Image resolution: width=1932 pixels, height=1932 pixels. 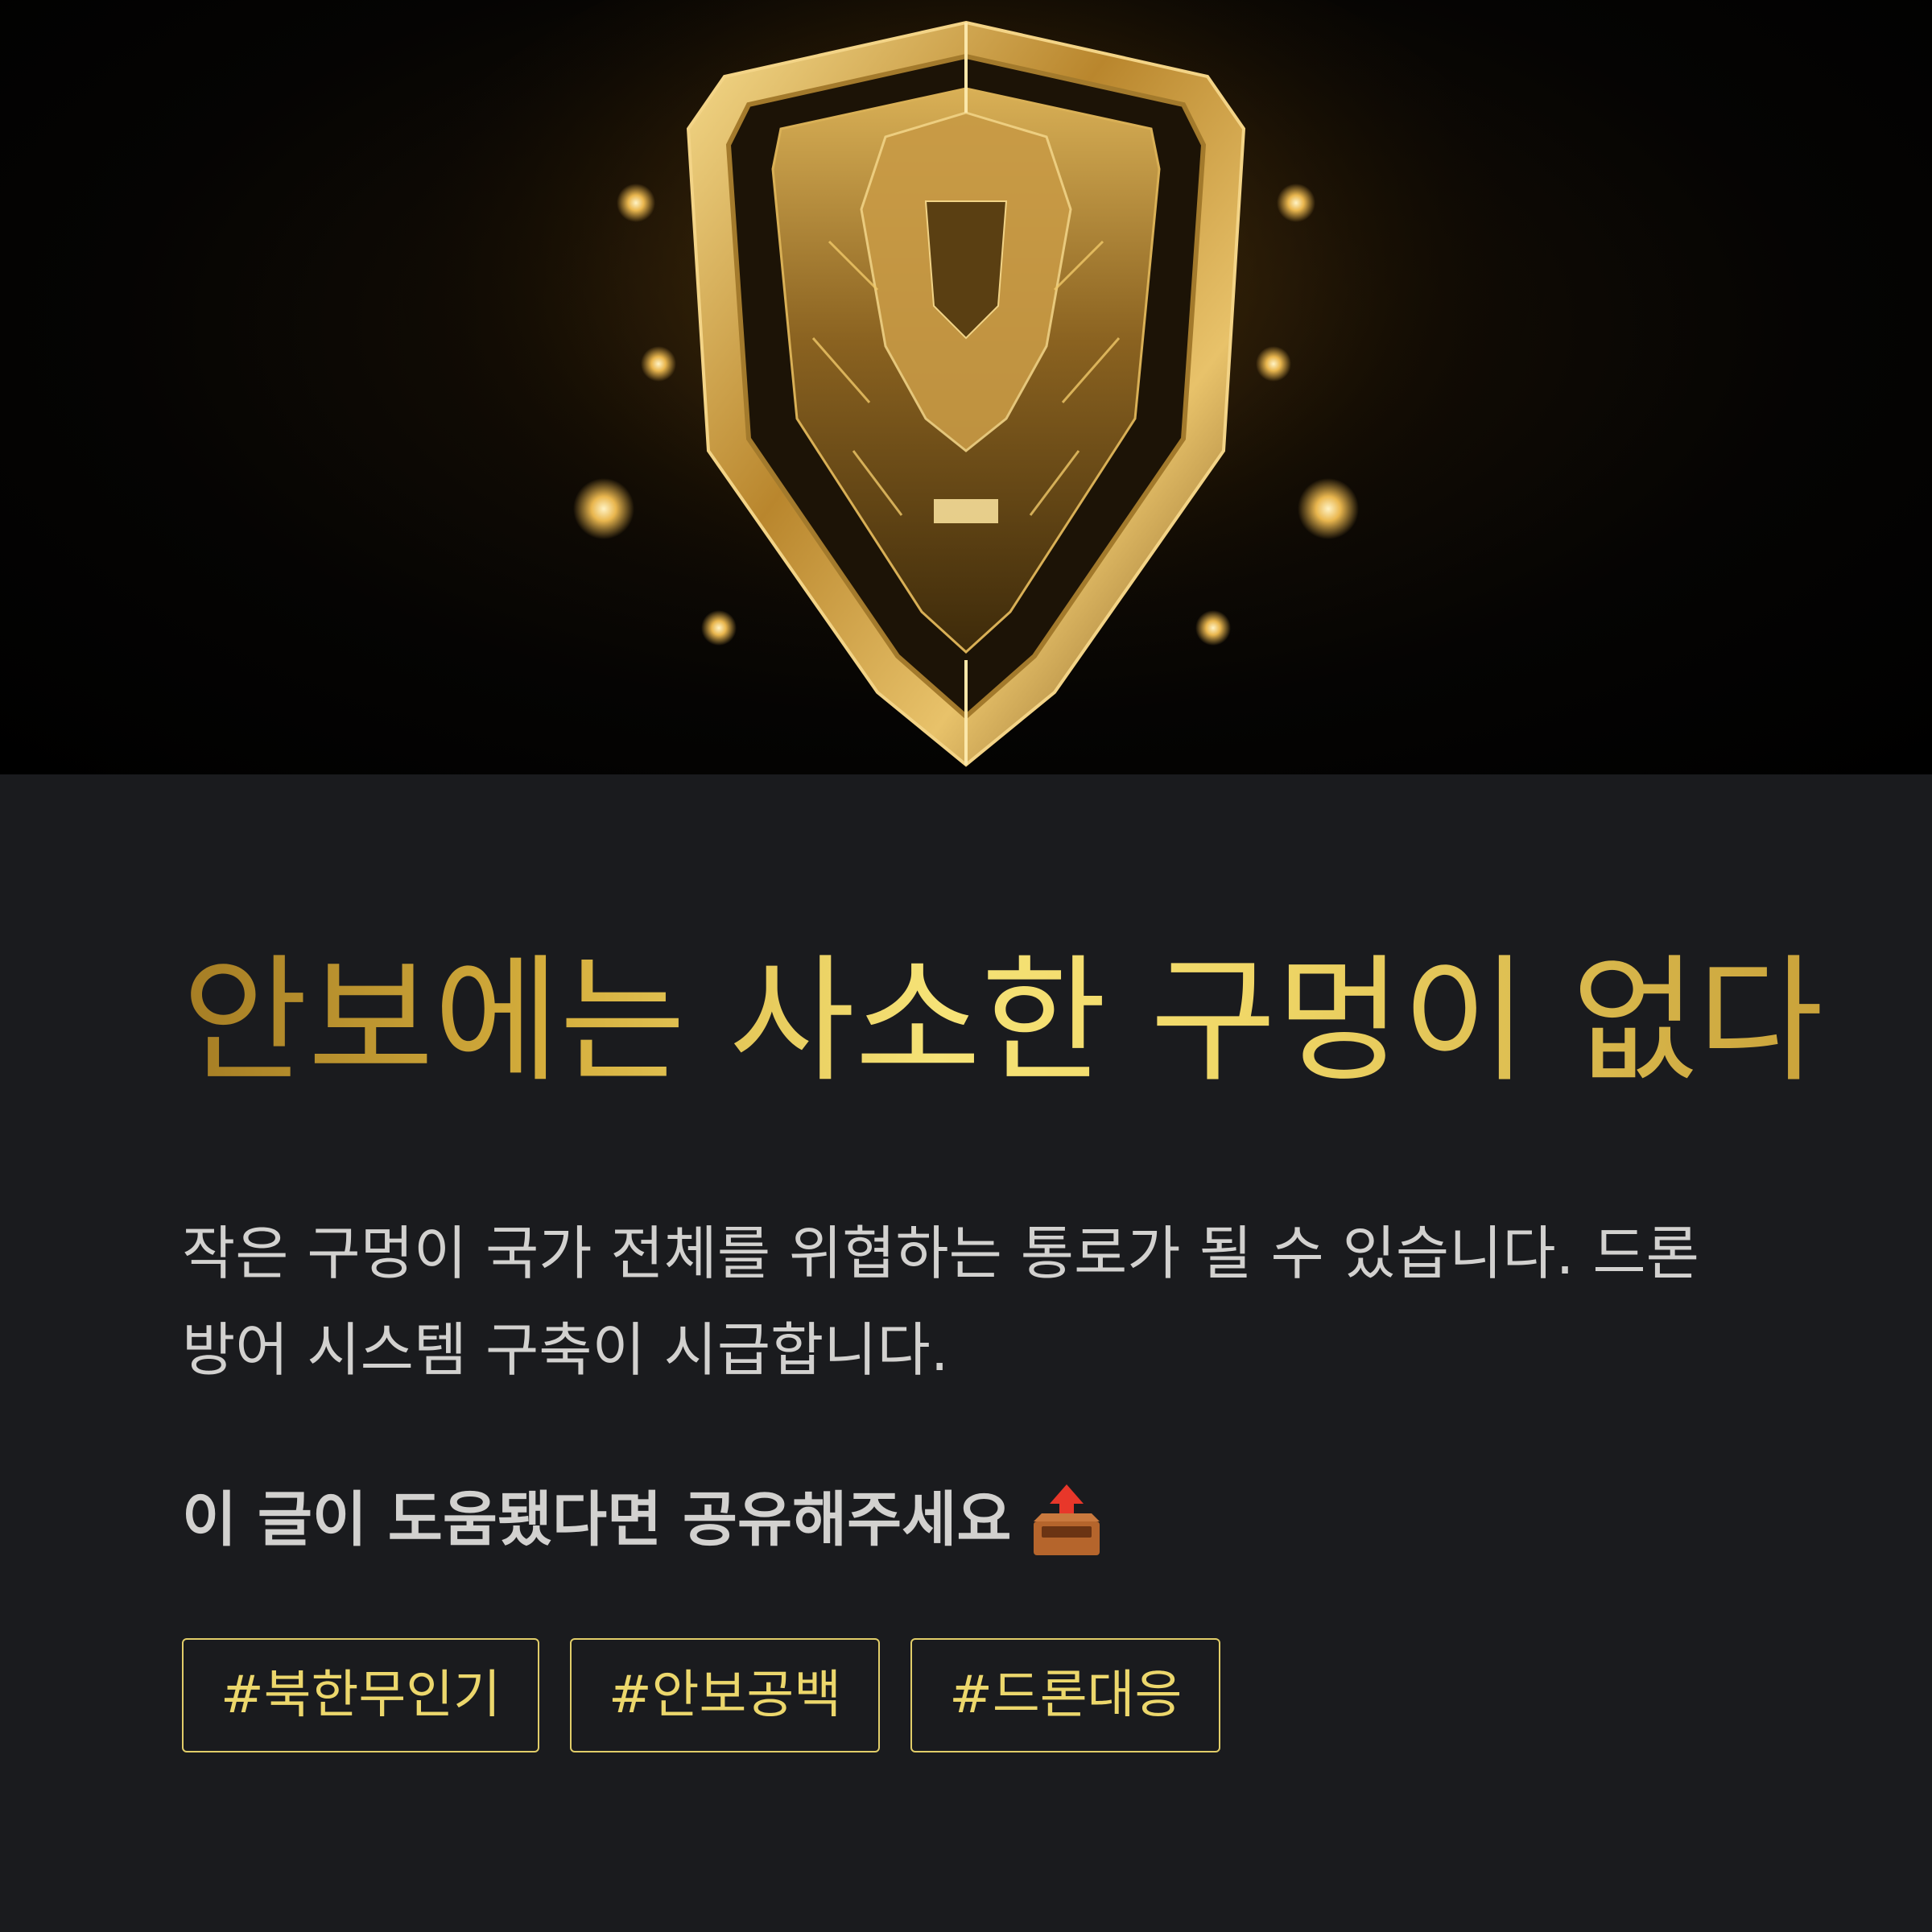 I want to click on tag-drone-response: #드론대응, so click(x=1065, y=1695).